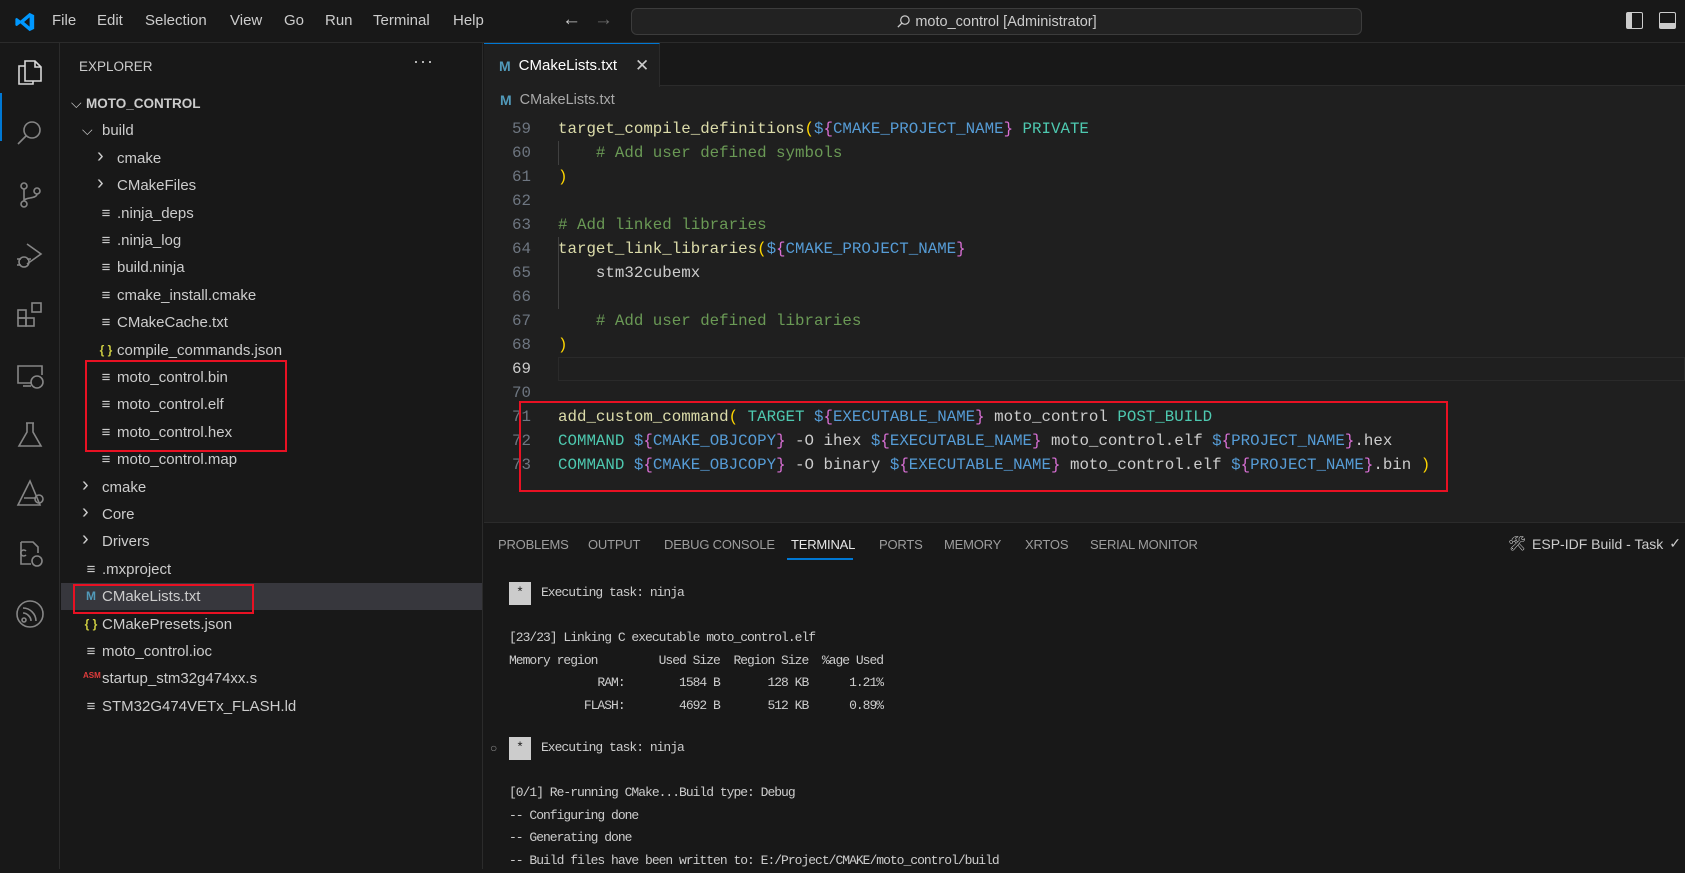 This screenshot has width=1685, height=873. What do you see at coordinates (1, 117) in the screenshot?
I see `active-indicator` at bounding box center [1, 117].